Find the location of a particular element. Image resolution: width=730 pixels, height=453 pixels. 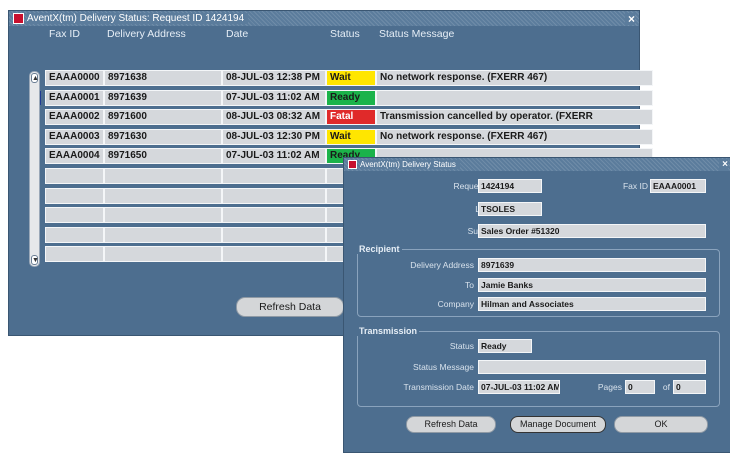

fax-id-cell: EAAA0003 is located at coordinates (74, 136).